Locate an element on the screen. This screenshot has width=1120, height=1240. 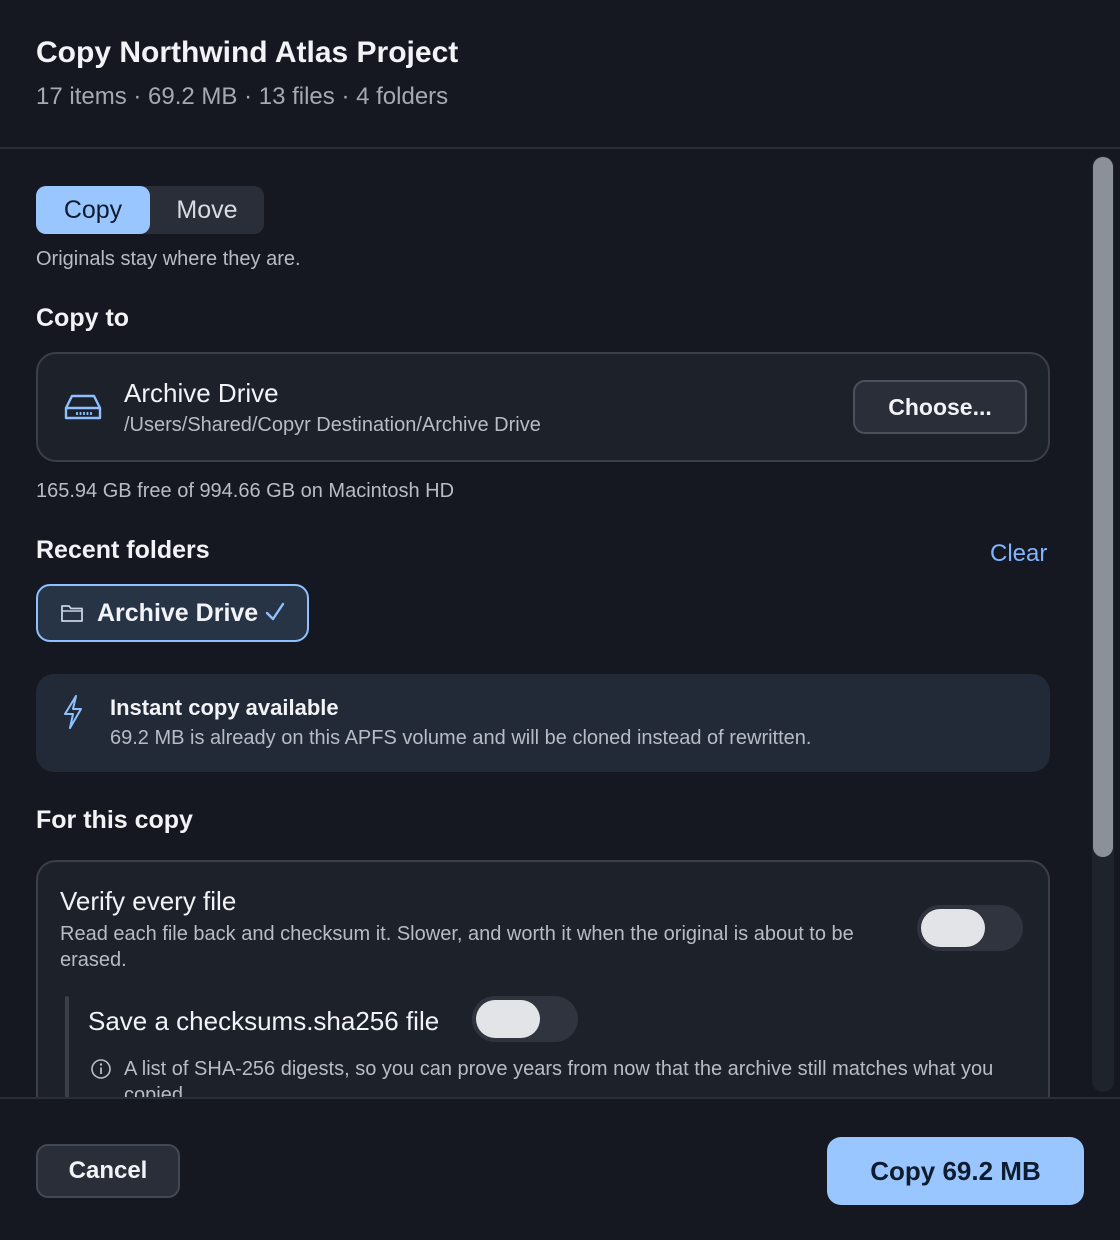
mode-copy-segment: Copy is located at coordinates (93, 210).